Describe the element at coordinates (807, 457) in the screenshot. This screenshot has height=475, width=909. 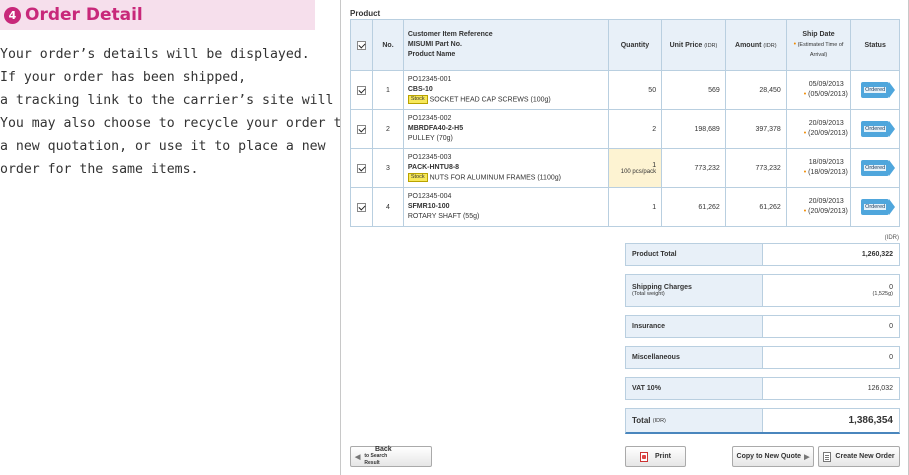
I see `arrow-right-icon: ▶` at that location.